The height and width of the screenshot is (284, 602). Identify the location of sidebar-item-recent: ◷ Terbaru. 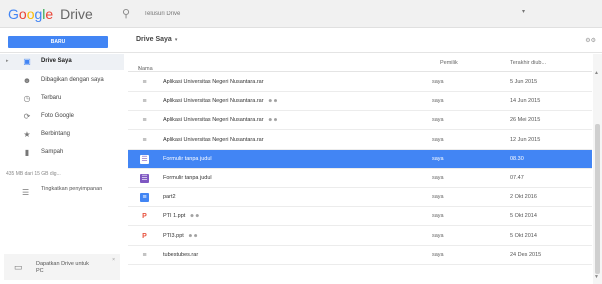
(62, 99).